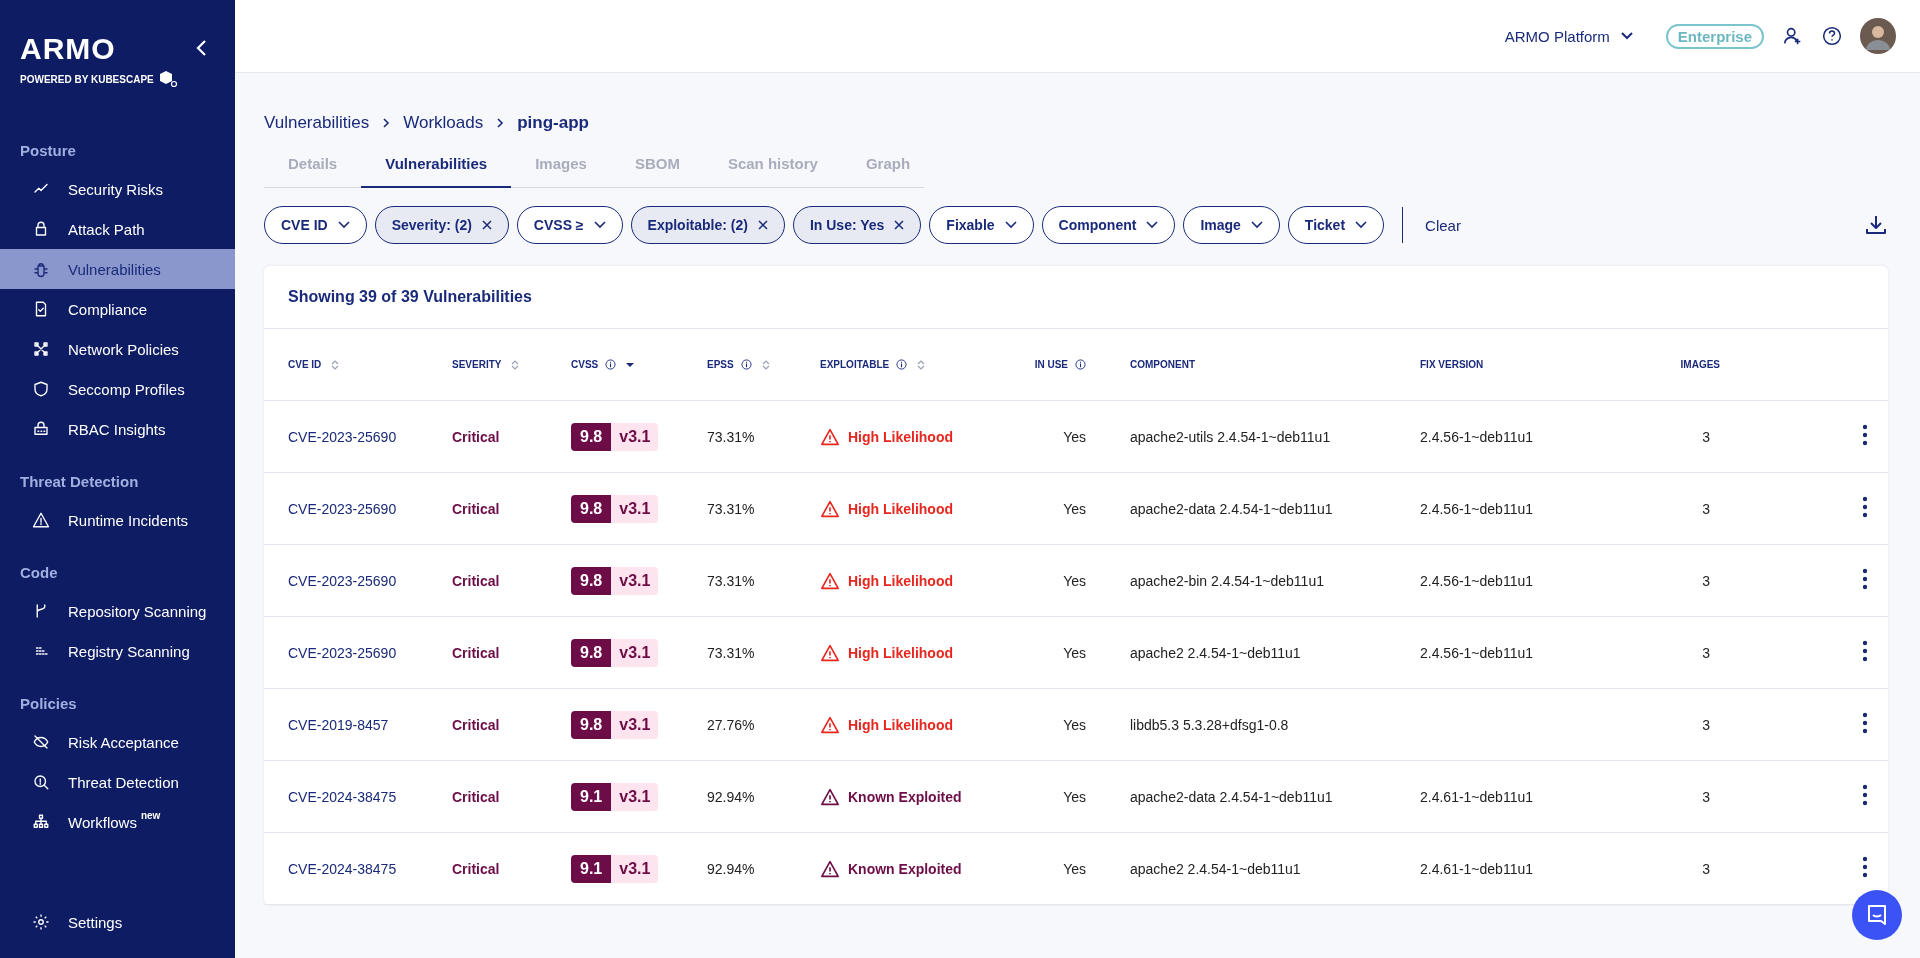 This screenshot has width=1920, height=958. Describe the element at coordinates (1231, 508) in the screenshot. I see `table-cell: apache2-data 2.4.54-1~deb11u1` at that location.